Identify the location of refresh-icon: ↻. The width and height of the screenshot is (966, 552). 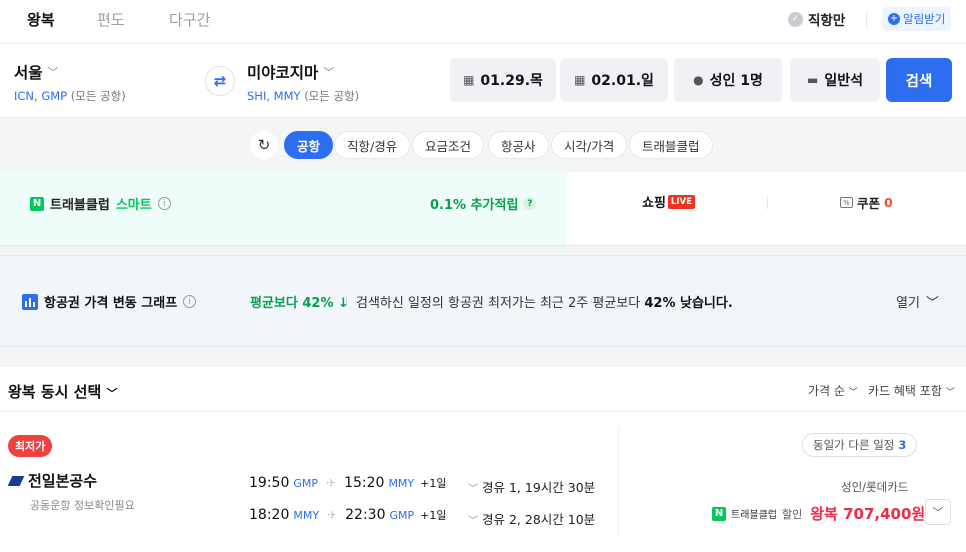
(264, 145).